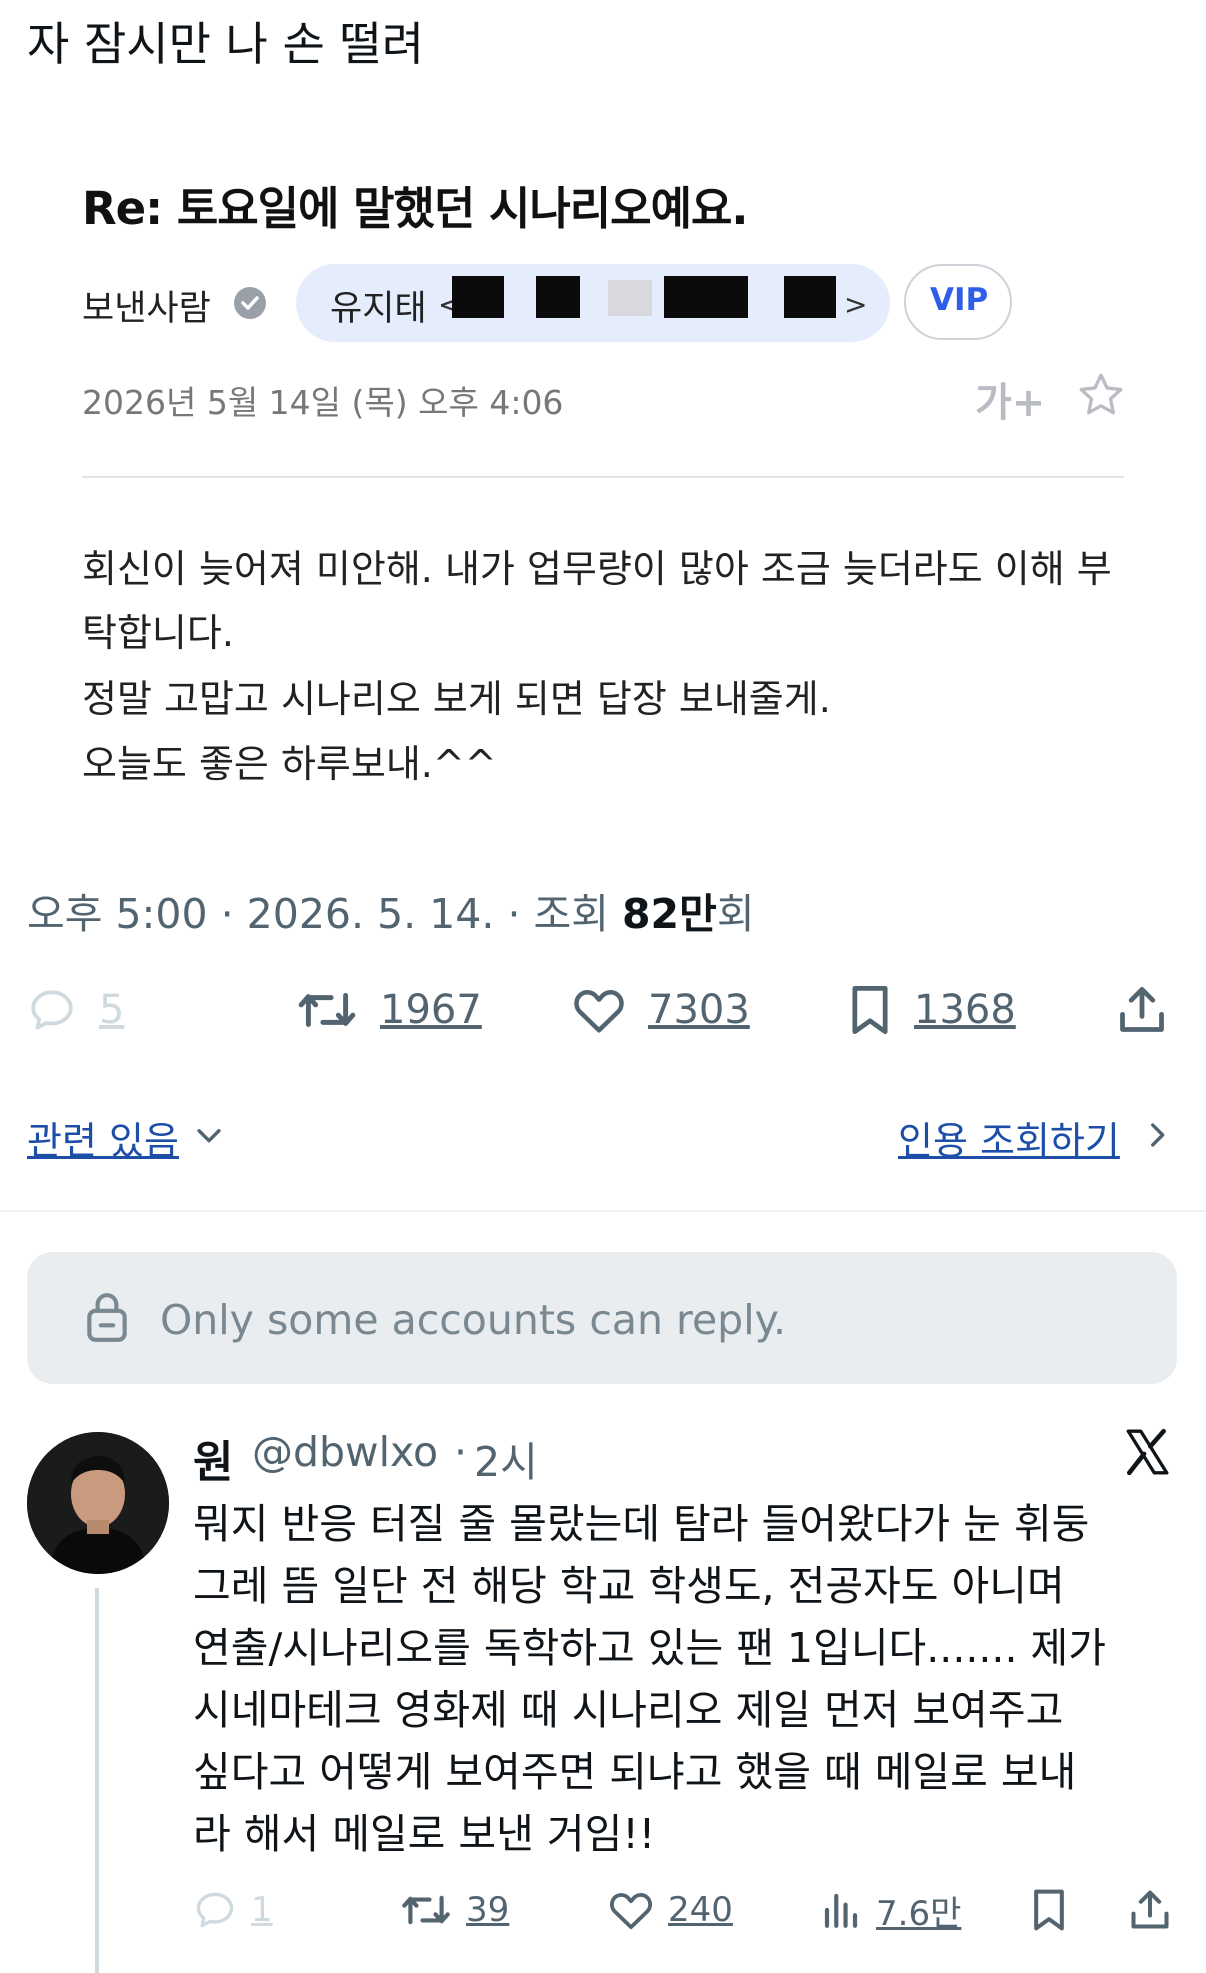 This screenshot has height=1973, width=1206. What do you see at coordinates (506, 1458) in the screenshot?
I see `reply-time: 2시` at bounding box center [506, 1458].